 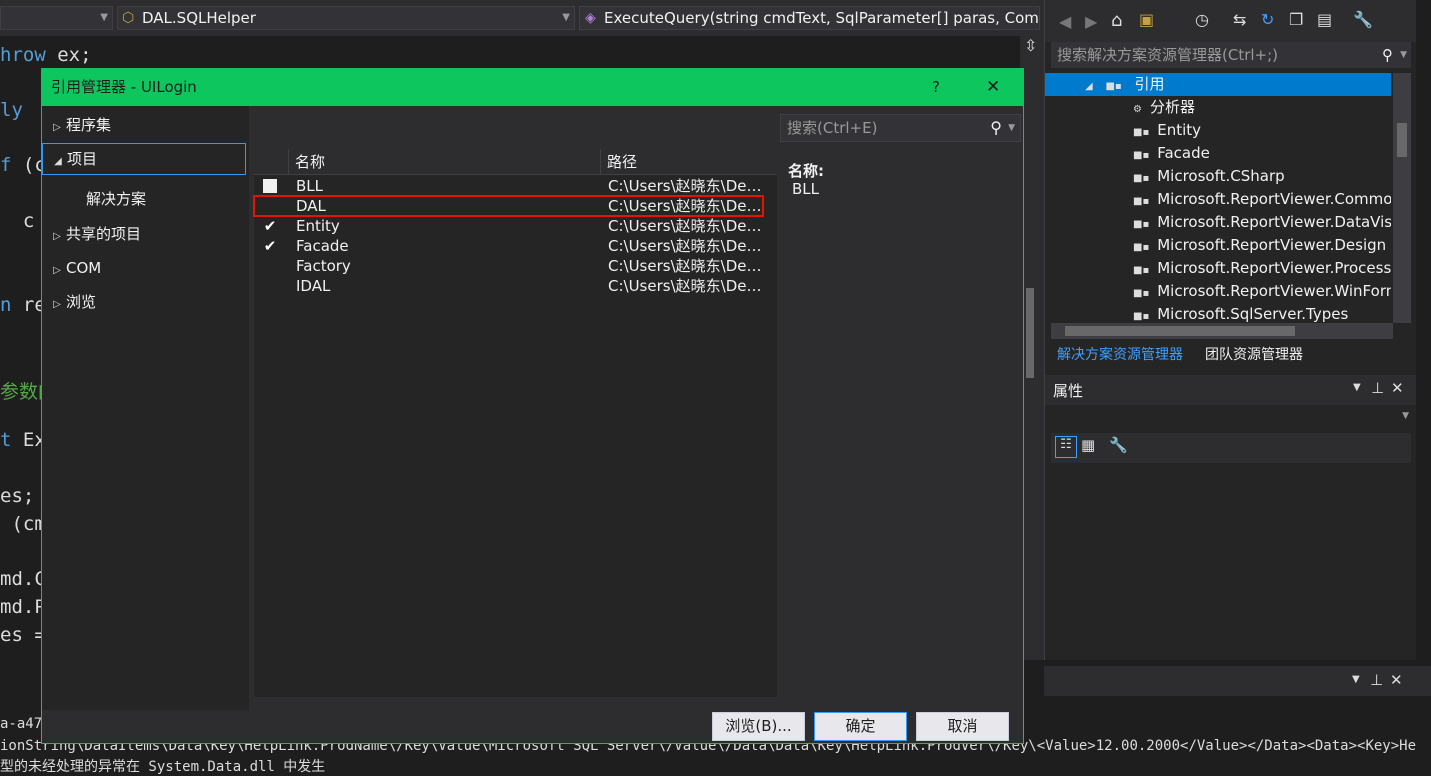 I want to click on scroll-thumb, so click(x=1030, y=333).